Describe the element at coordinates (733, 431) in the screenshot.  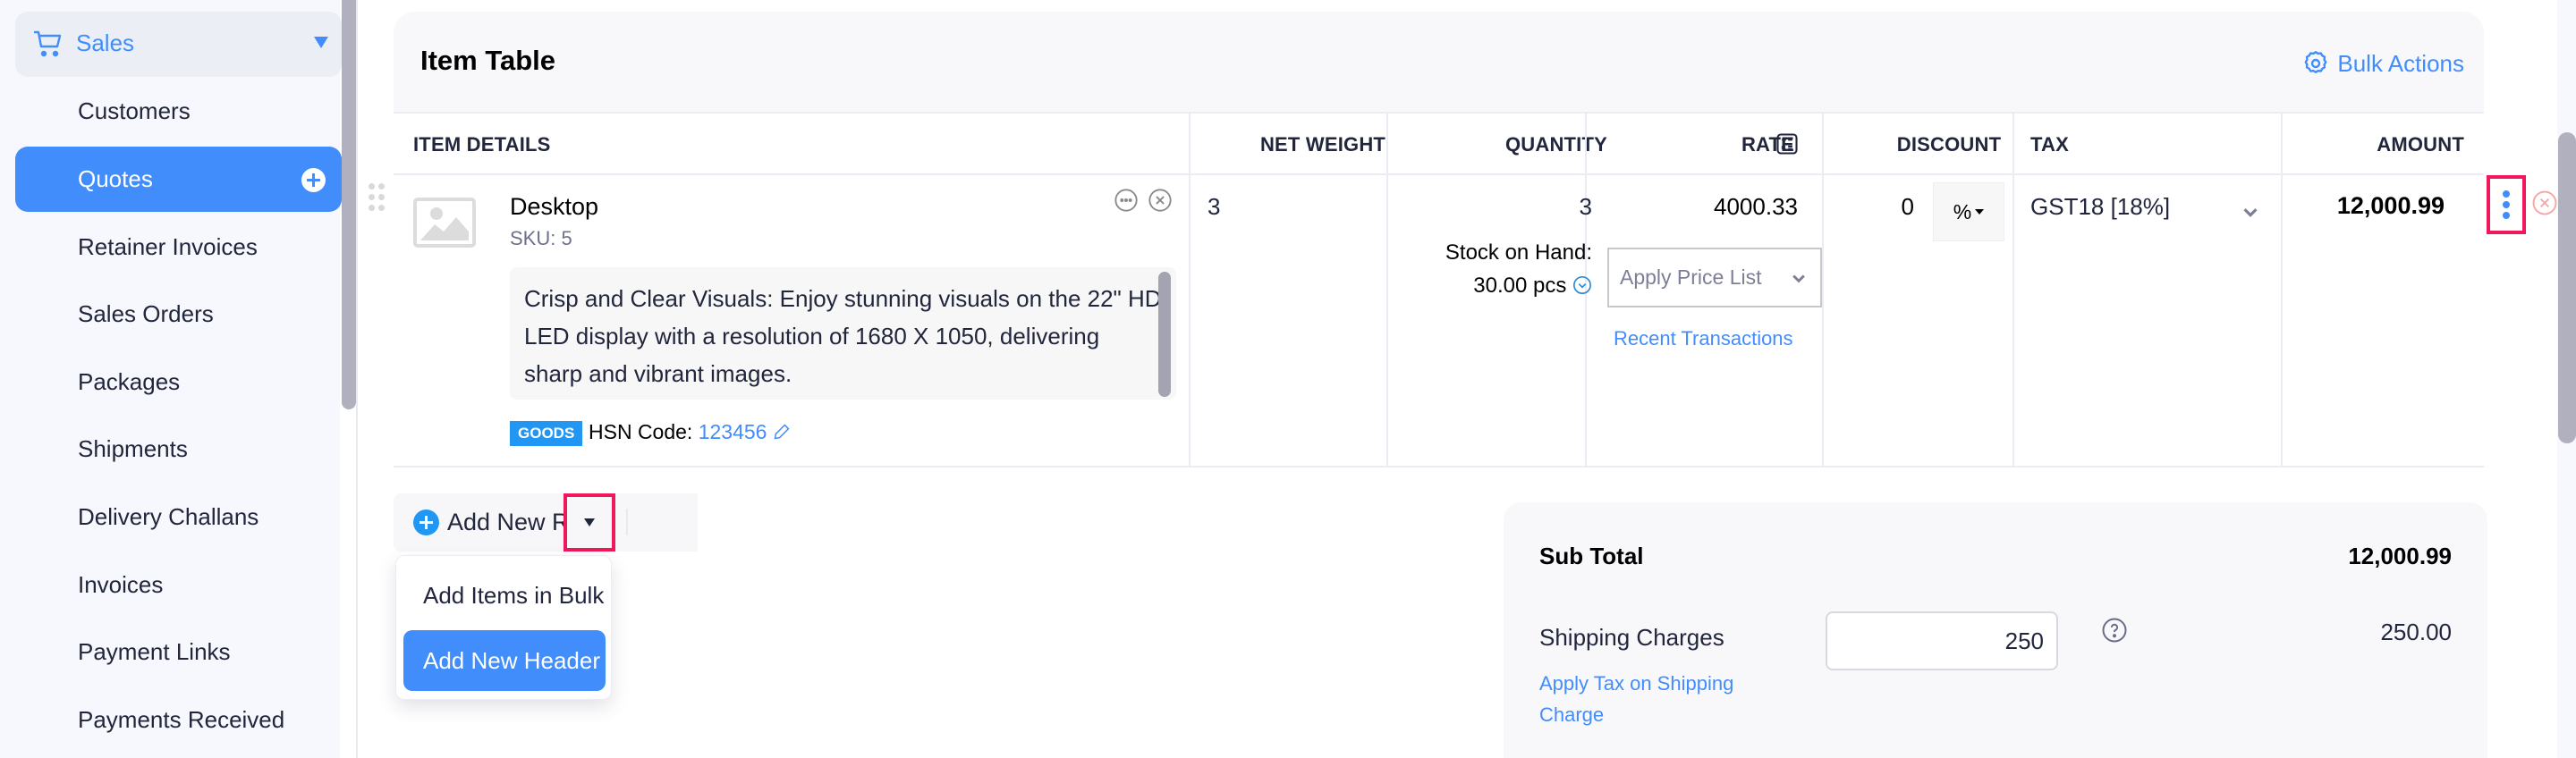
I see `hsn-code-value: 123456` at that location.